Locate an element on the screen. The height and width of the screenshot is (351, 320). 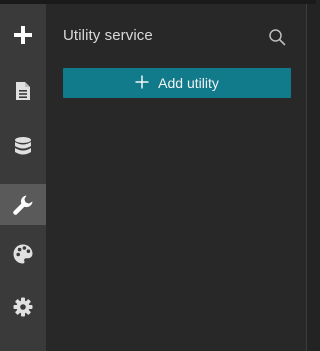
database-icon is located at coordinates (23, 147).